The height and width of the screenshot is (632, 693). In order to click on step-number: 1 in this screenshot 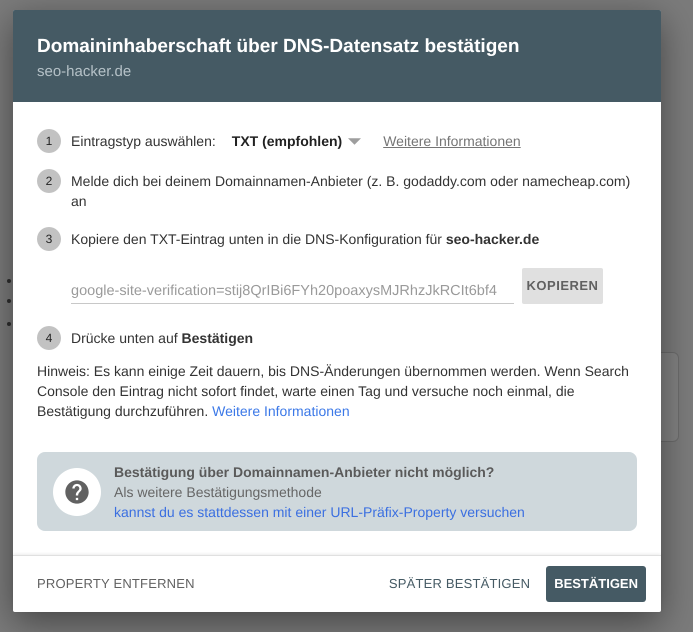, I will do `click(49, 141)`.